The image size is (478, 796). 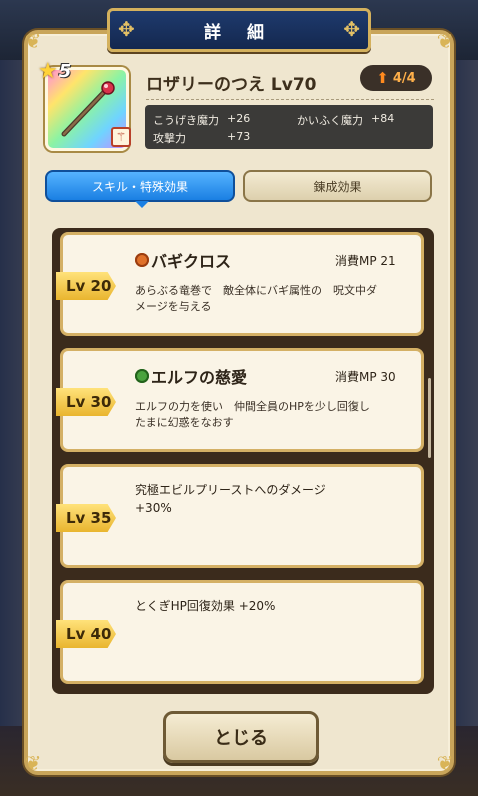 I want to click on skill-name: エルフの慈愛, so click(x=199, y=377).